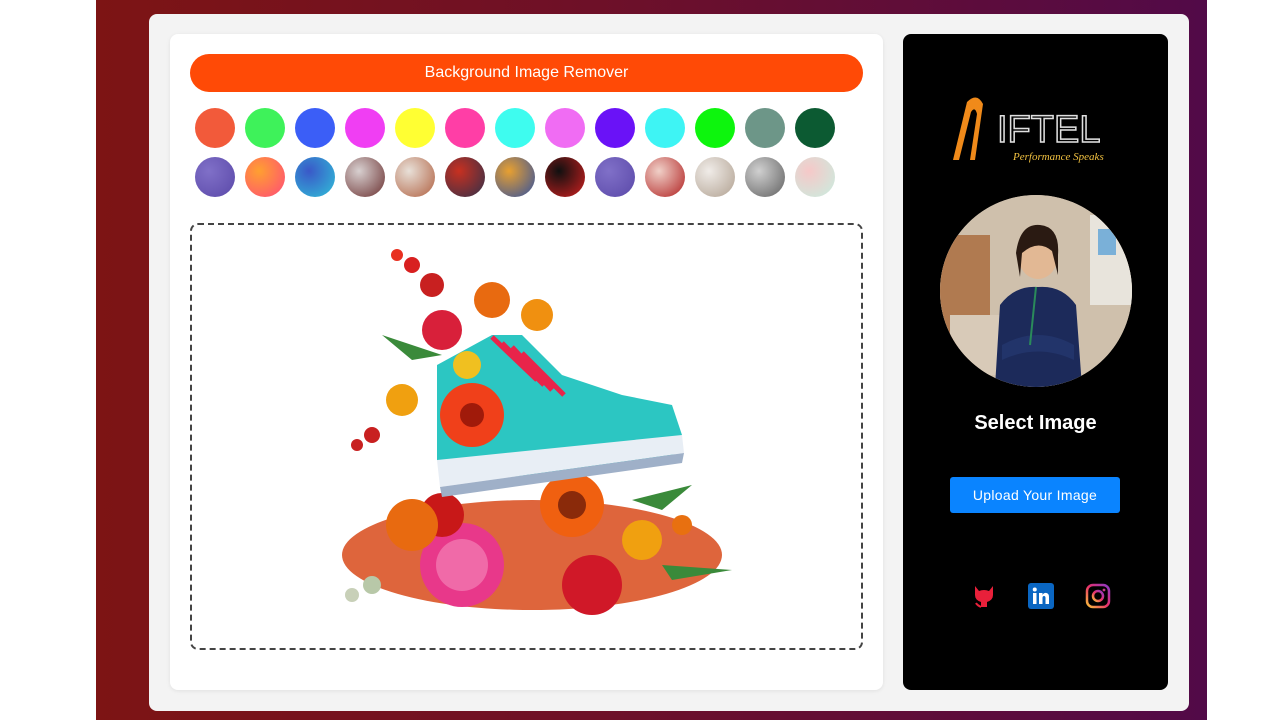 The image size is (1280, 720). I want to click on instagram-icon, so click(1098, 596).